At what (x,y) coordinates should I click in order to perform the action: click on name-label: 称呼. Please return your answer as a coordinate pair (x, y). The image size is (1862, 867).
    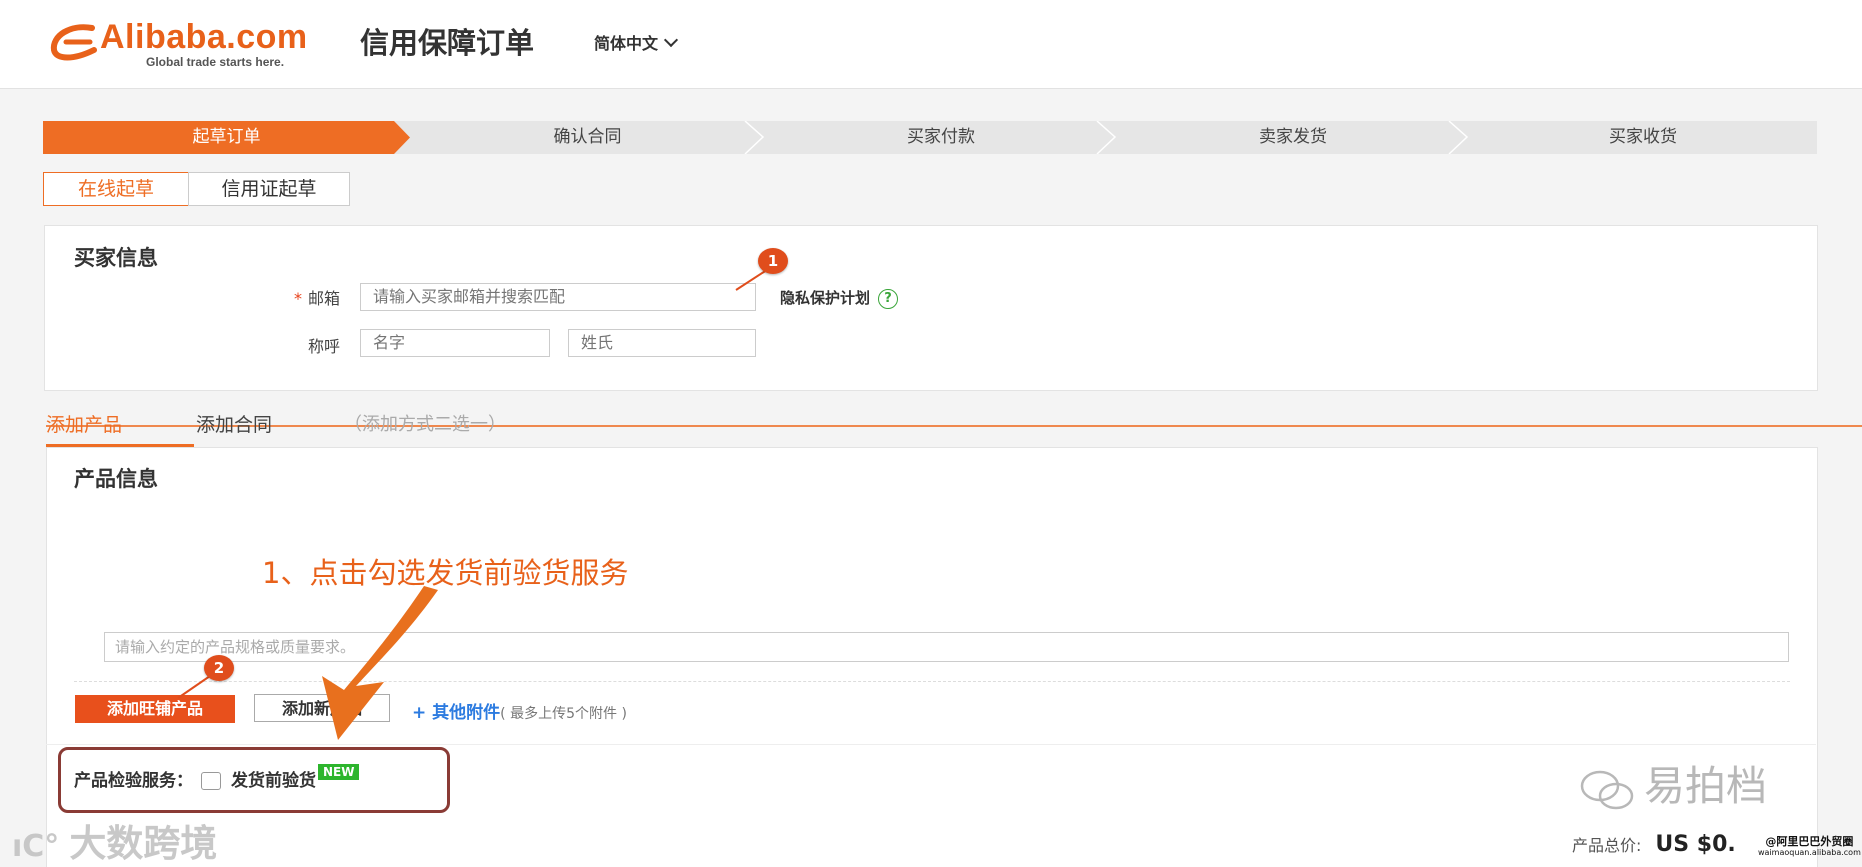
    Looking at the image, I should click on (323, 346).